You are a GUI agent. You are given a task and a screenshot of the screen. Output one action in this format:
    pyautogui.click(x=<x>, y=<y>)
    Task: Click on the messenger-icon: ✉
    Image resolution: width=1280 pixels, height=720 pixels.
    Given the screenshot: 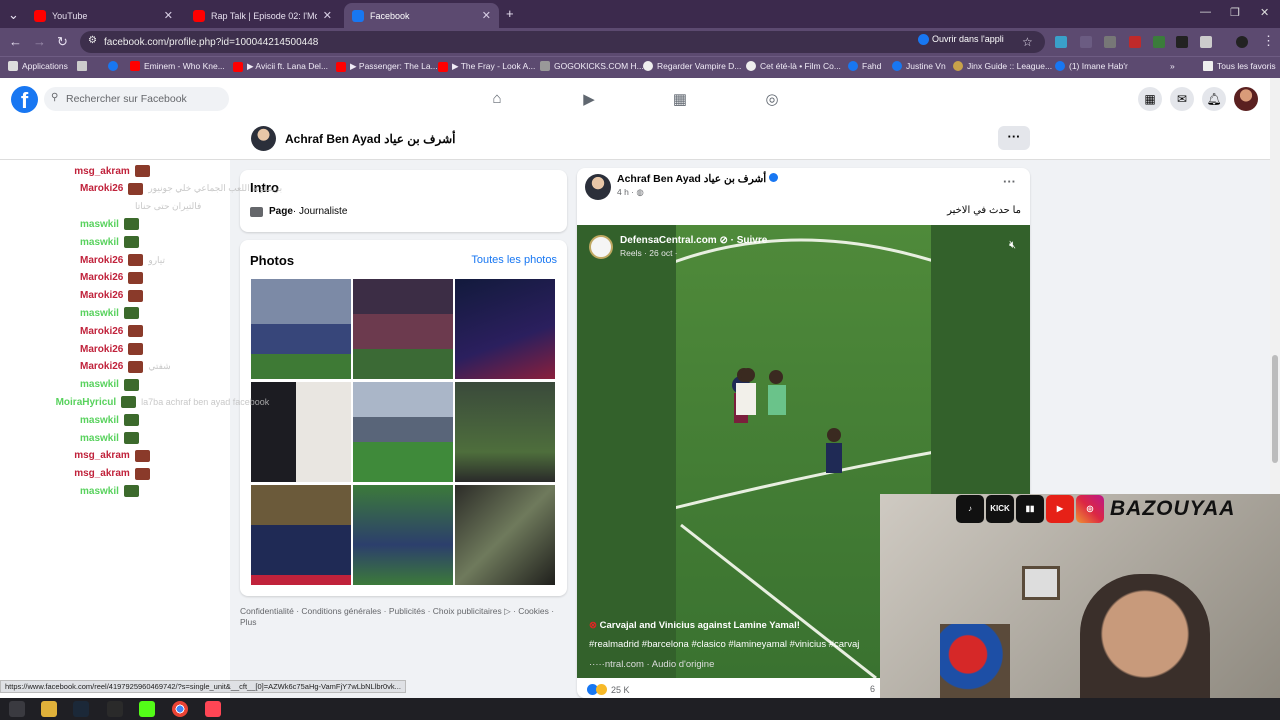 What is the action you would take?
    pyautogui.click(x=1182, y=99)
    